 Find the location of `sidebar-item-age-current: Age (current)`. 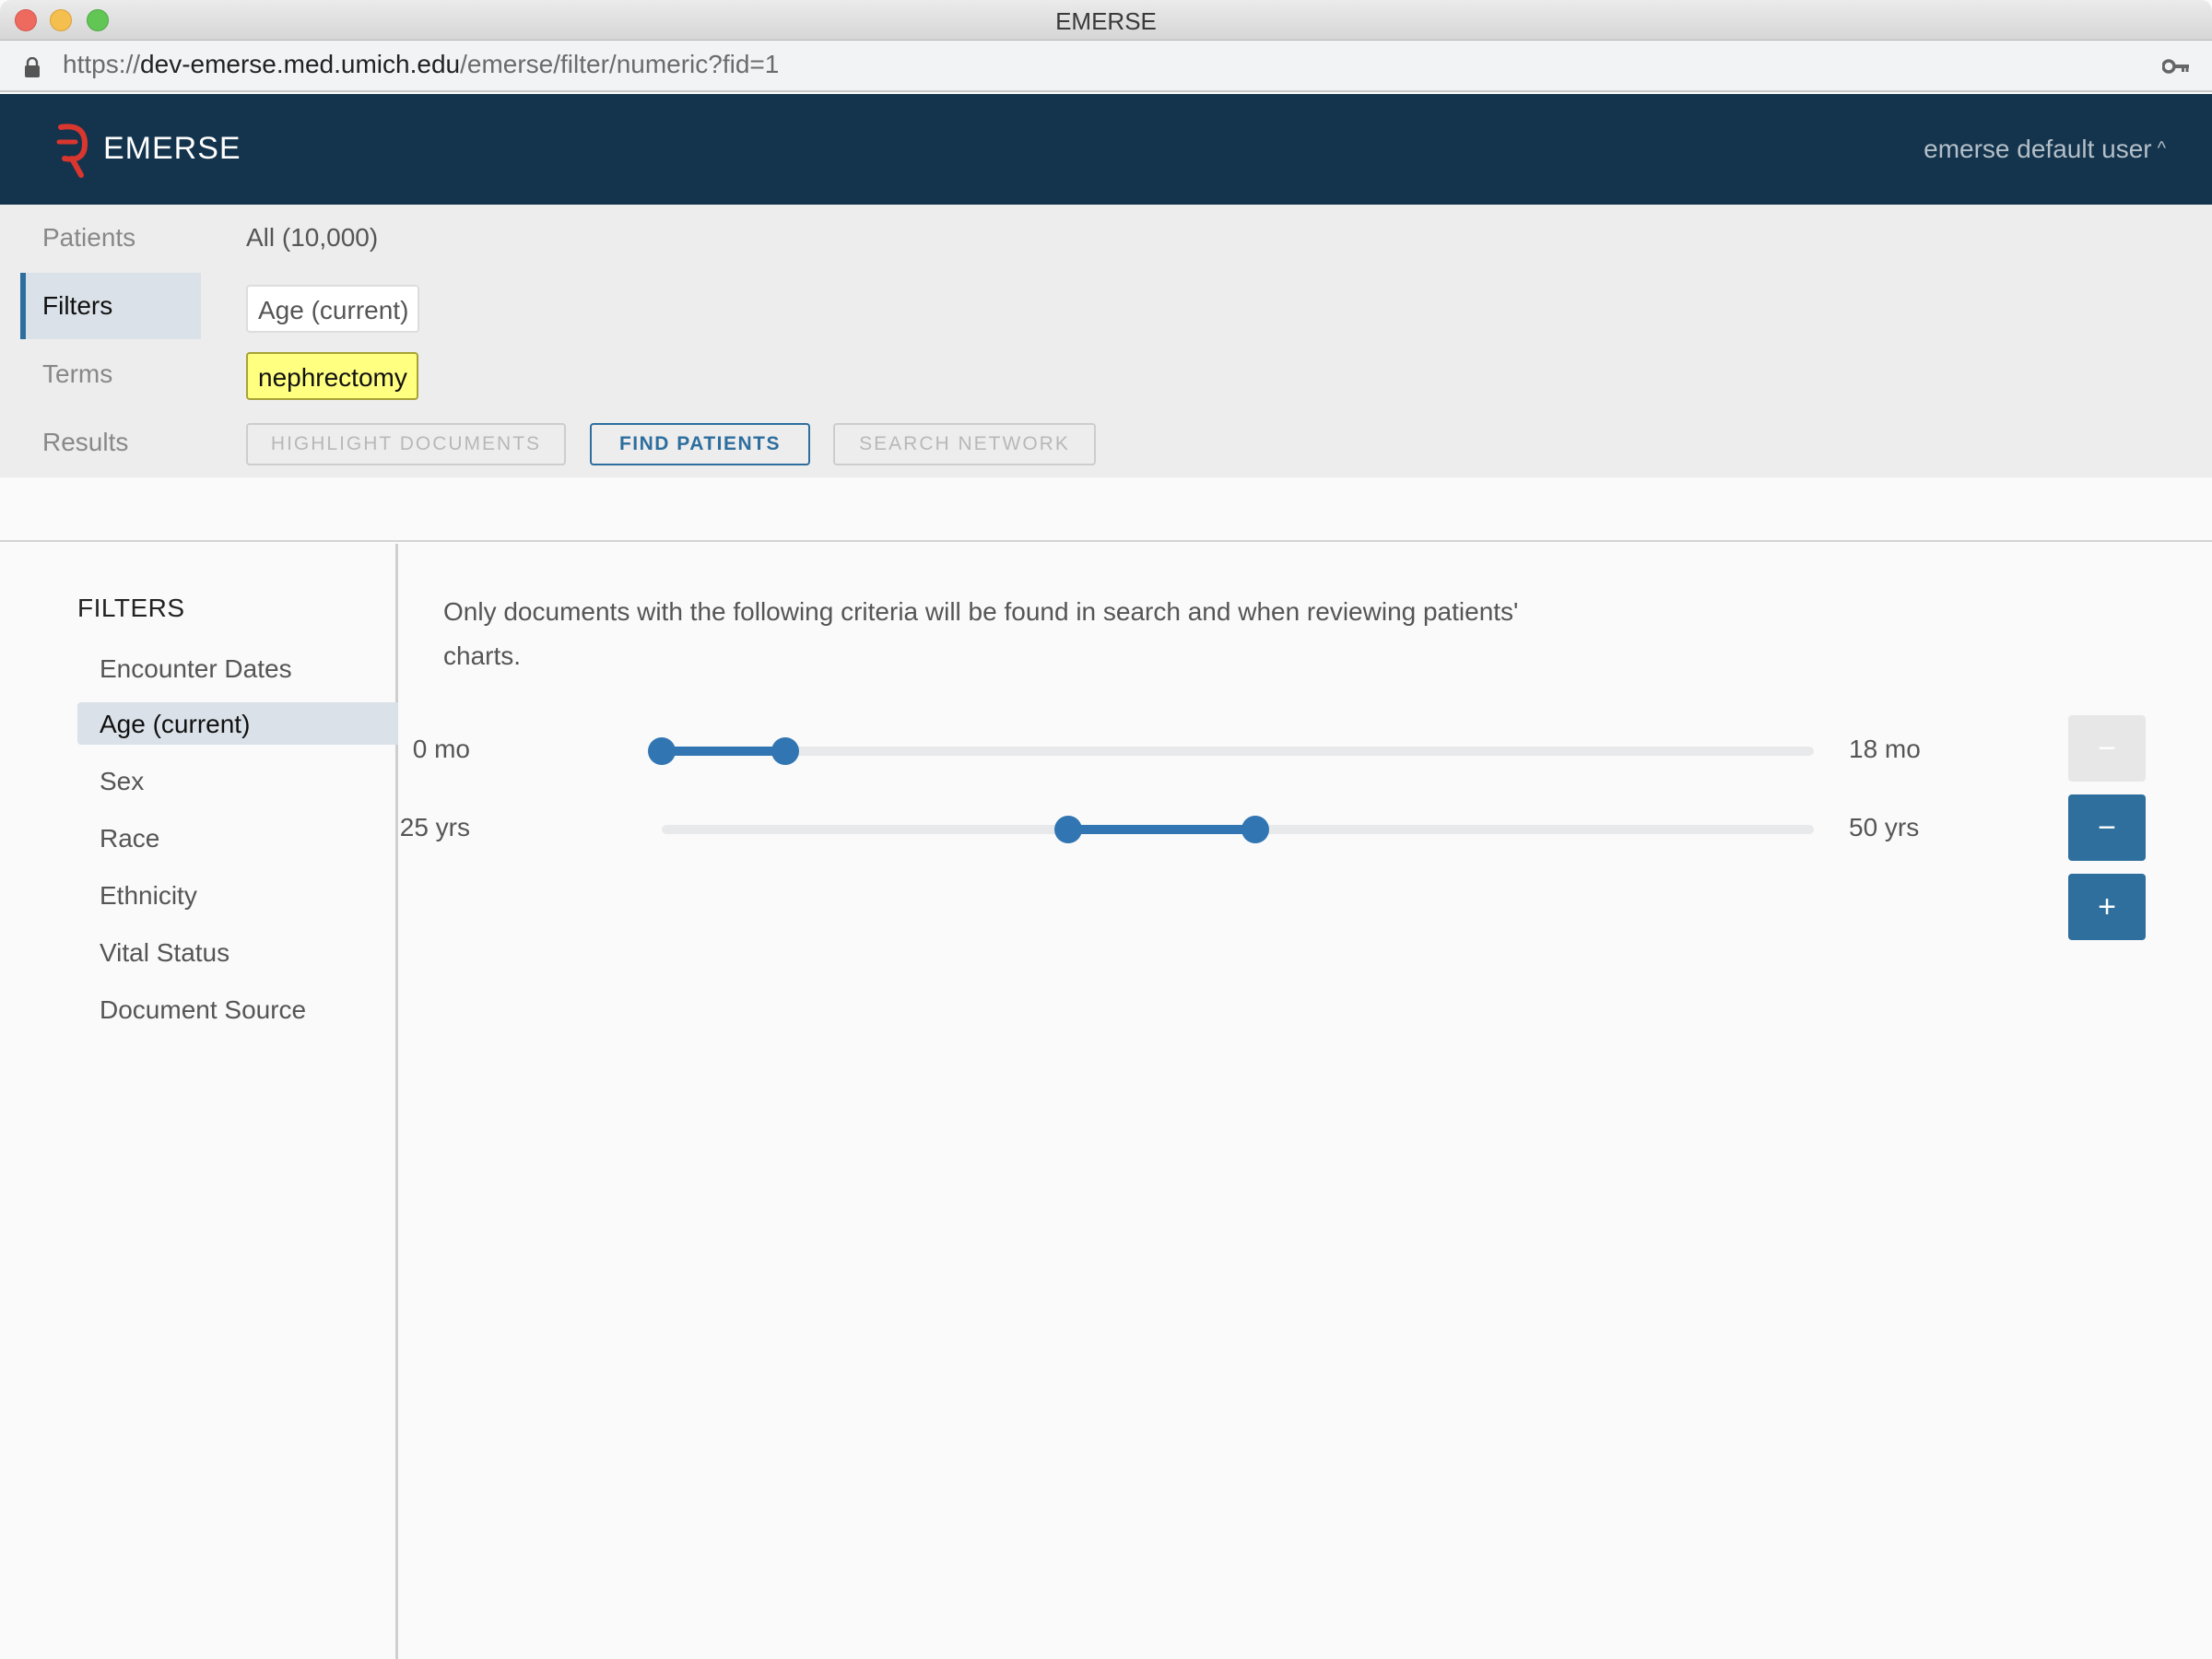

sidebar-item-age-current: Age (current) is located at coordinates (237, 723).